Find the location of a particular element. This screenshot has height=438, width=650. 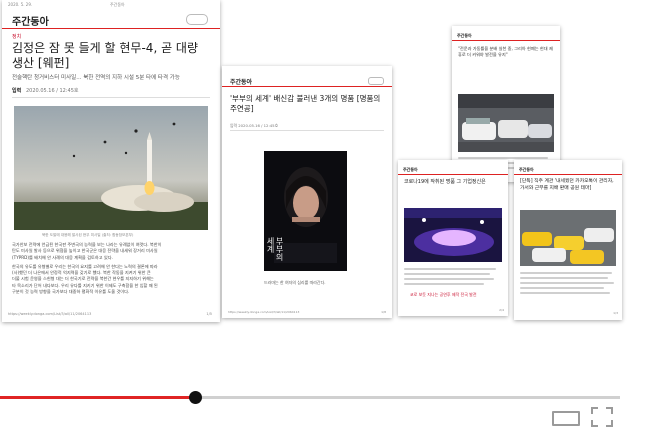

byline: 입력 2020.05.16 / 12:45호 is located at coordinates (254, 125).